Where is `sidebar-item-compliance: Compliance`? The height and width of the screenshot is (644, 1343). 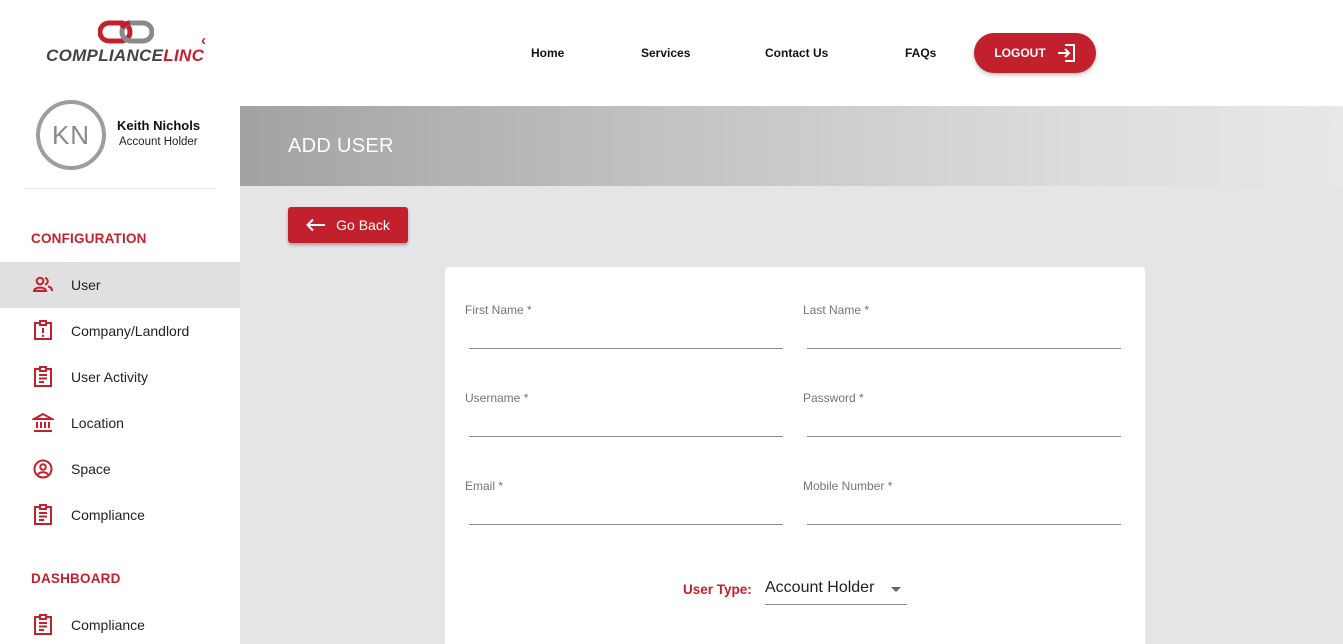 sidebar-item-compliance: Compliance is located at coordinates (120, 515).